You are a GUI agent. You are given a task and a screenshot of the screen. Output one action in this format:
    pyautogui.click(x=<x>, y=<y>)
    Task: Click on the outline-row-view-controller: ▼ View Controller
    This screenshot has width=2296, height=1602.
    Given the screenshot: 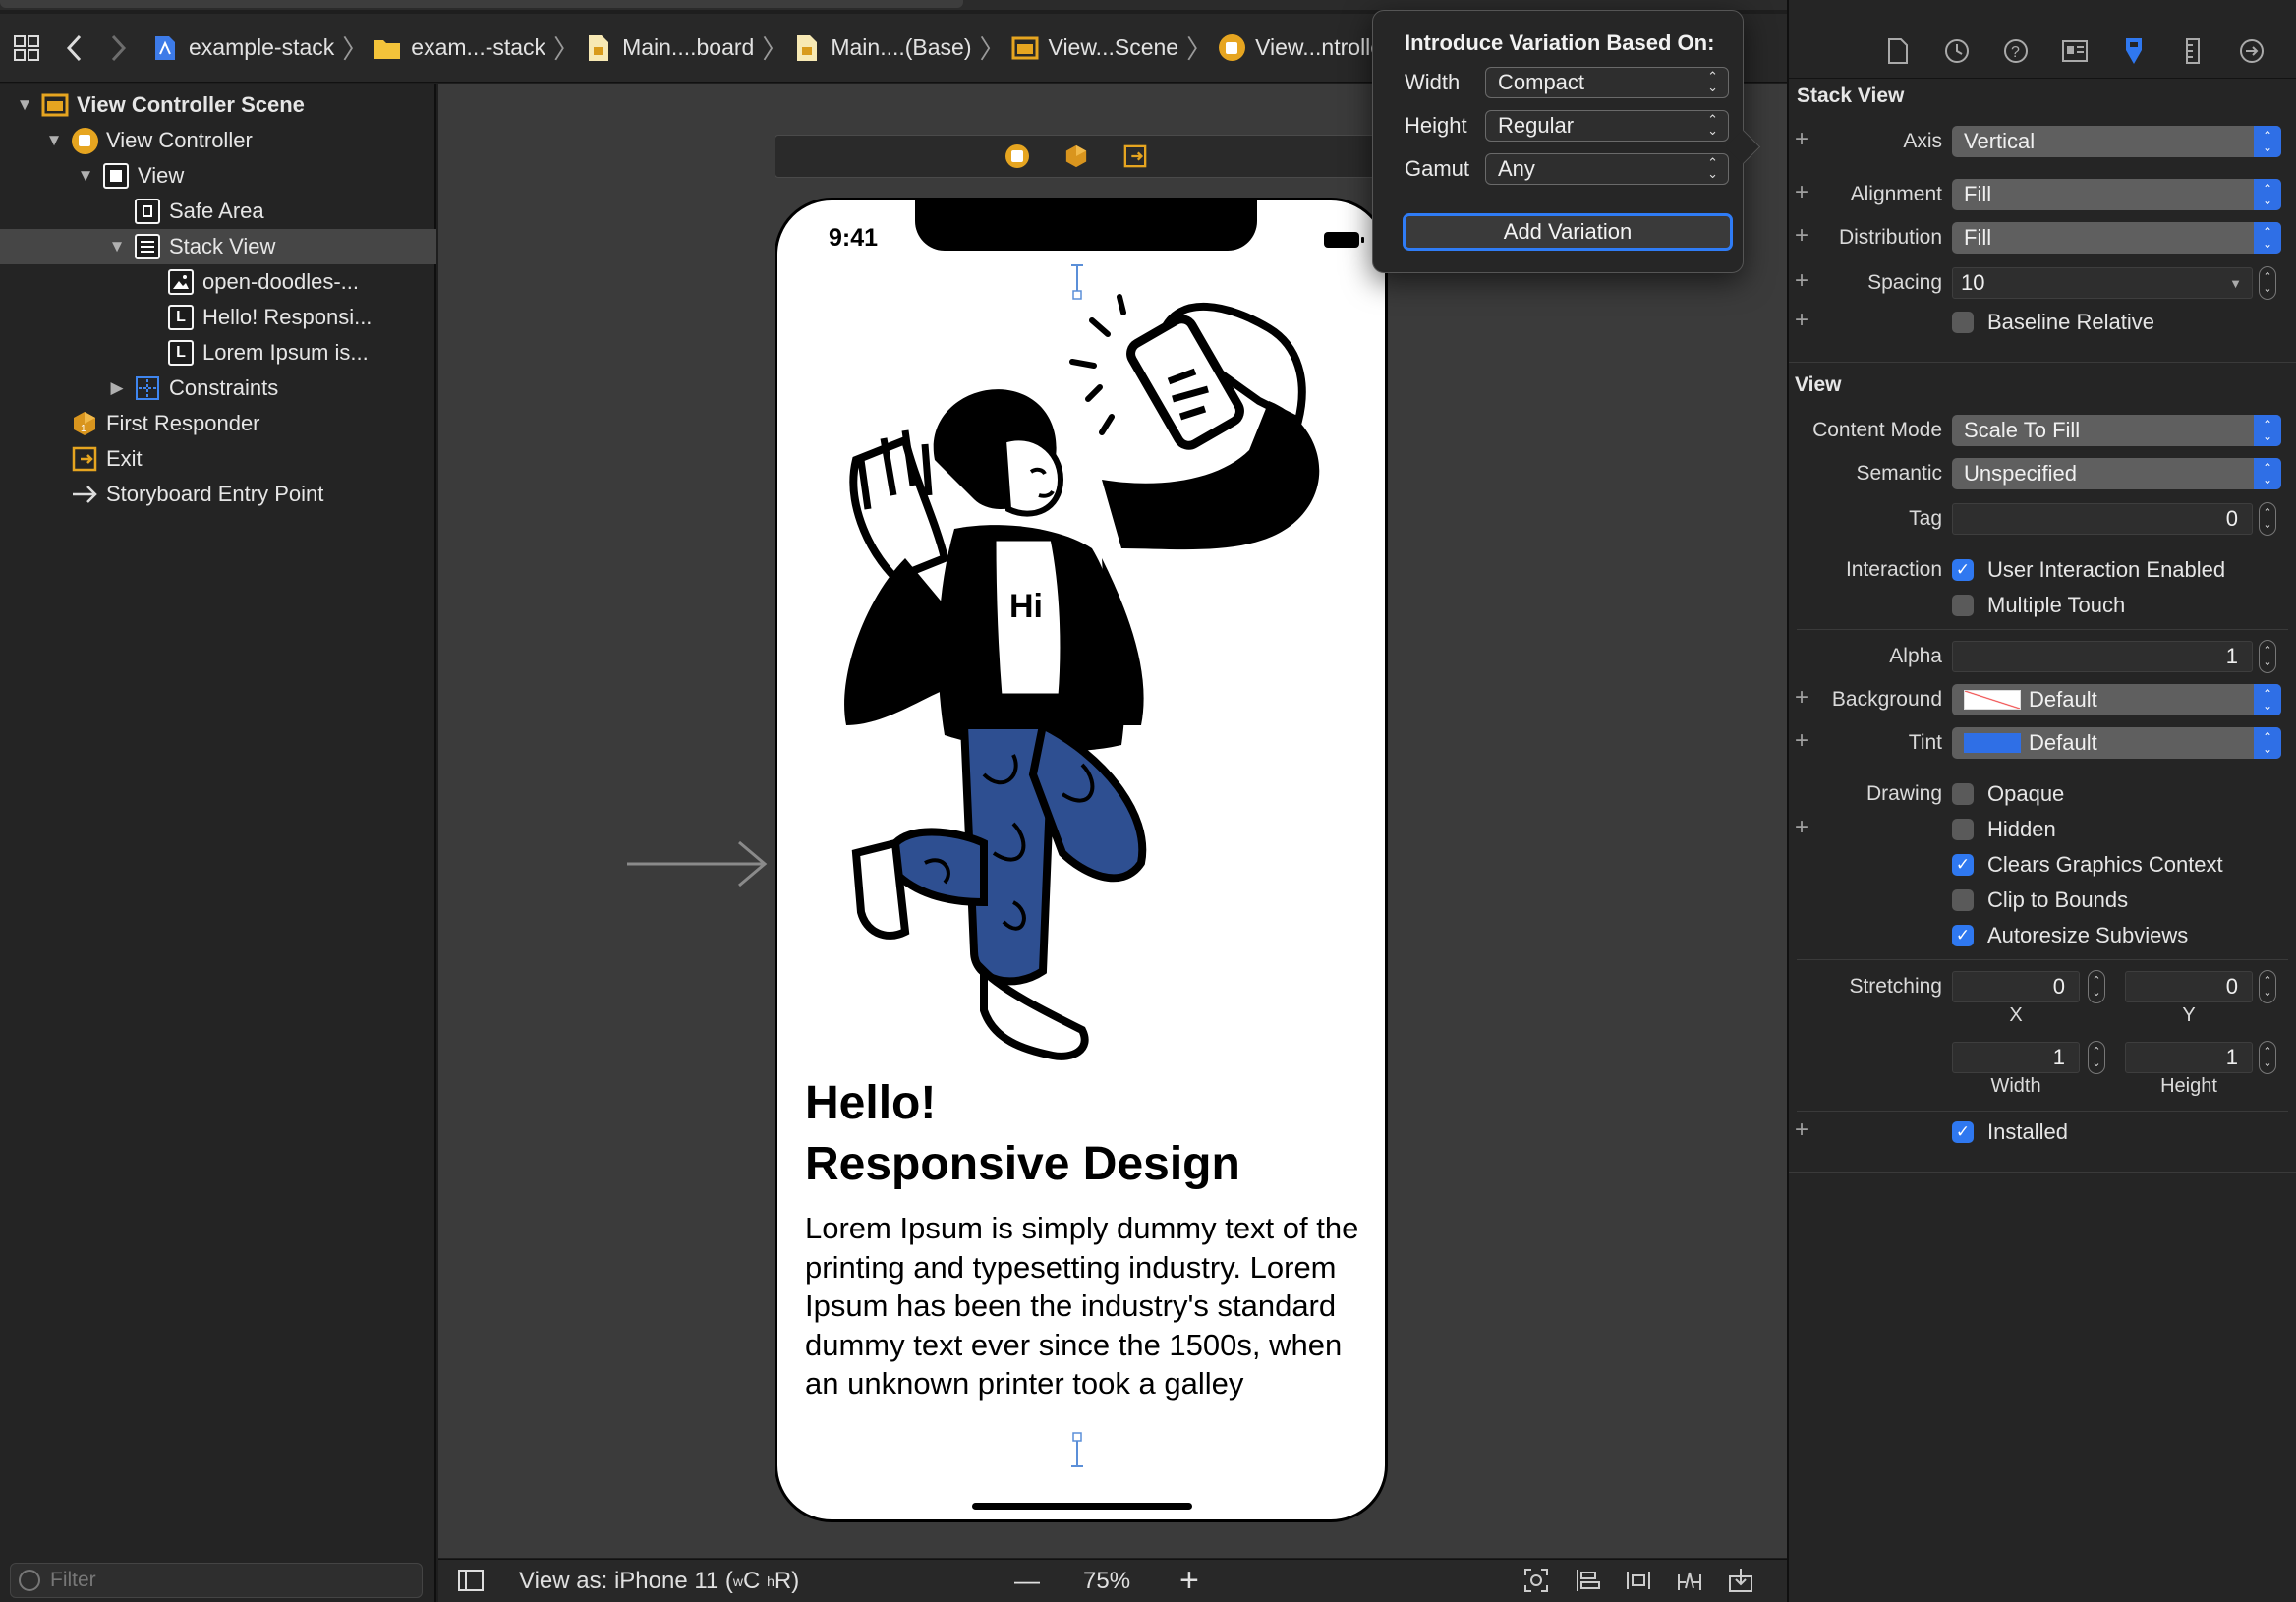 What is the action you would take?
    pyautogui.click(x=218, y=140)
    